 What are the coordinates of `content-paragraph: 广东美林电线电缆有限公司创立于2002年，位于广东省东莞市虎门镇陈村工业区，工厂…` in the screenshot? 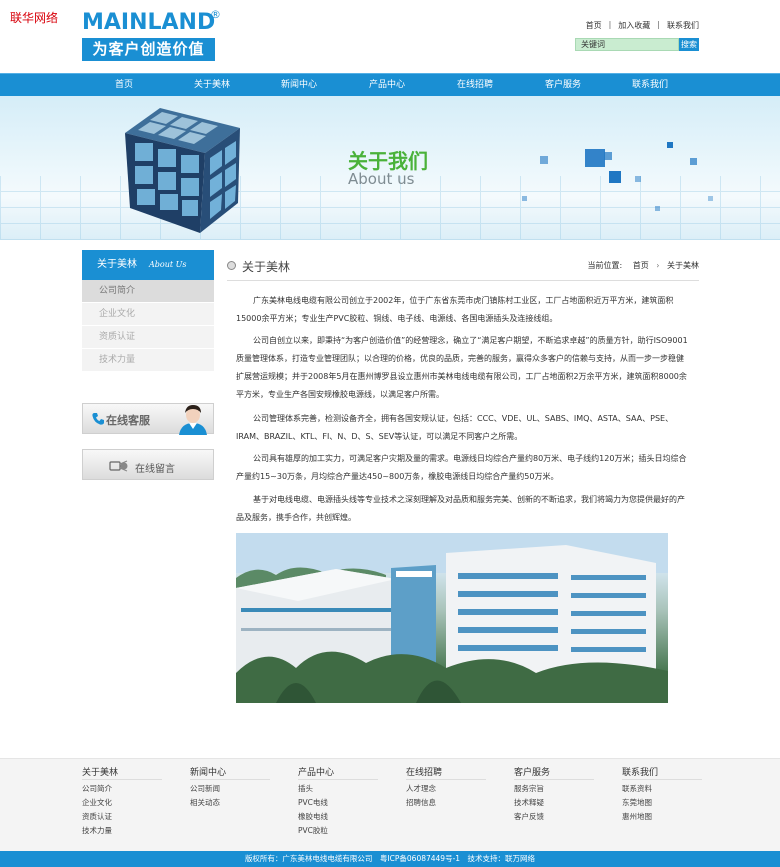 It's located at (455, 309).